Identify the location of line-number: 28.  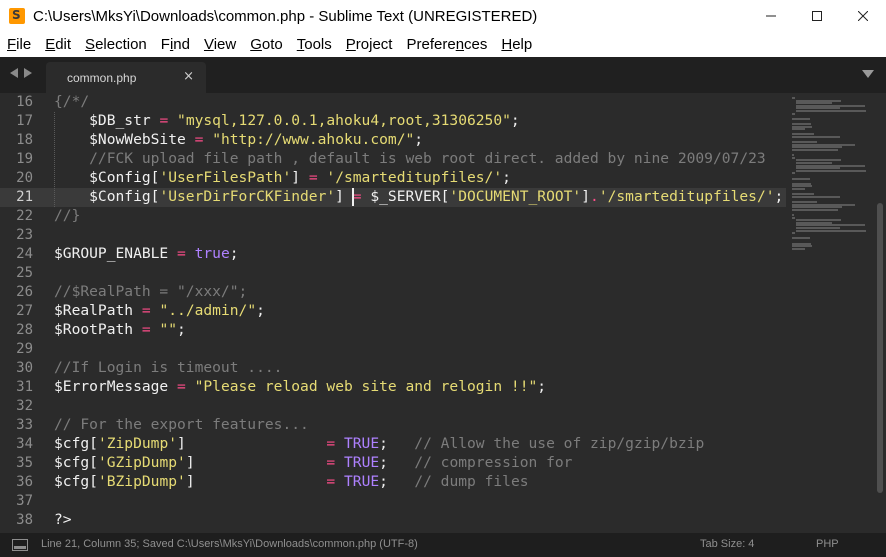
(24, 330).